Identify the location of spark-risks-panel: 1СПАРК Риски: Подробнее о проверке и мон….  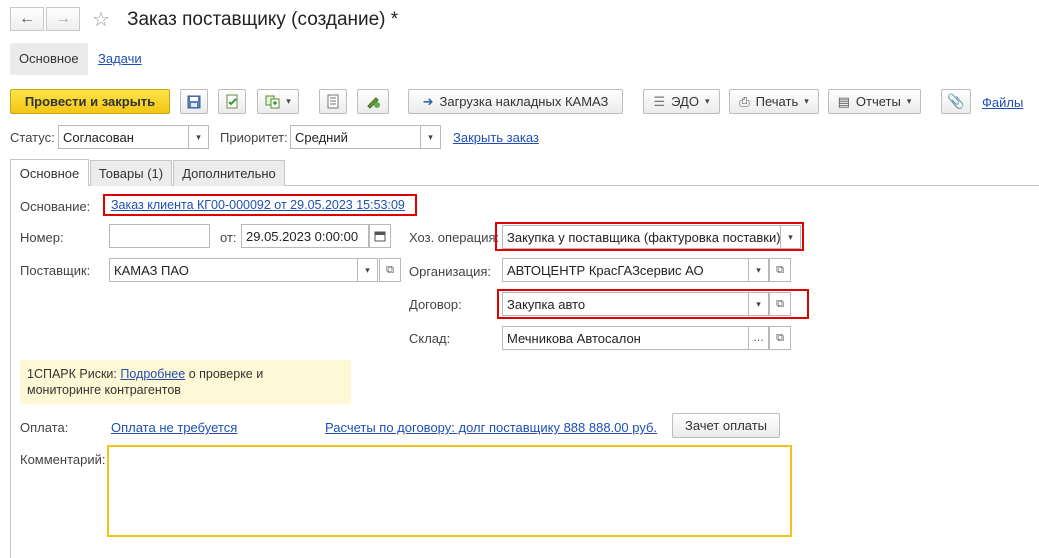
(185, 382).